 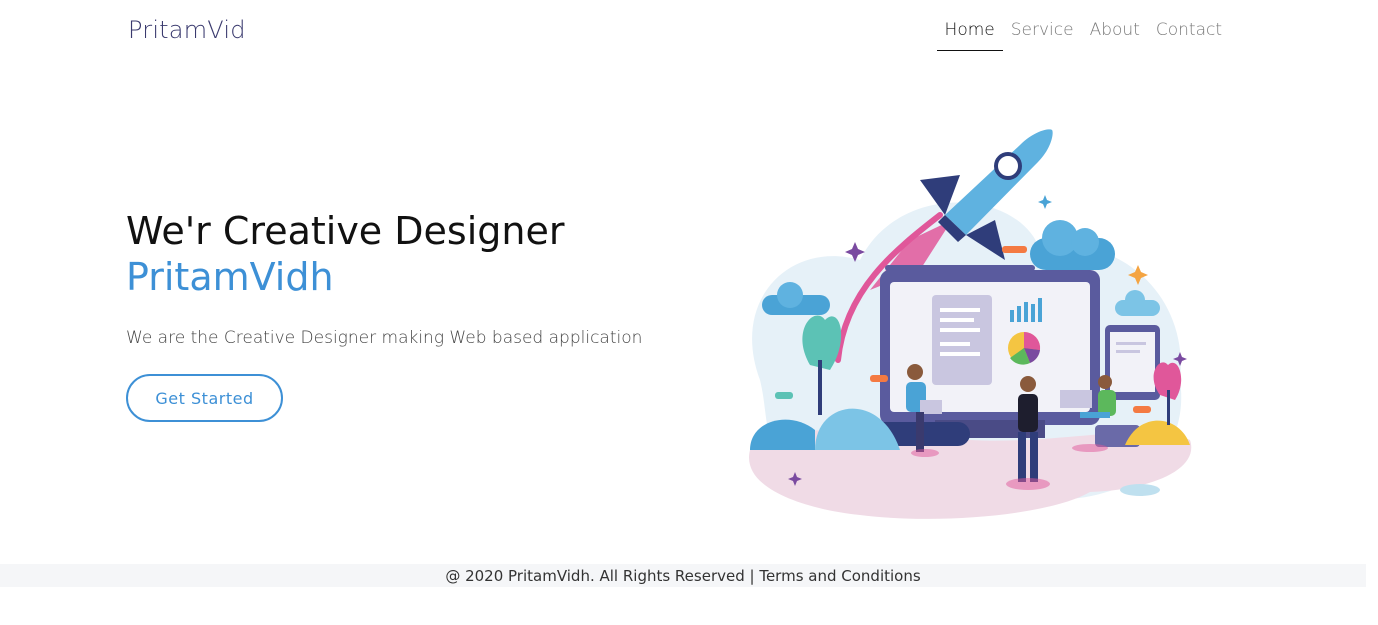 I want to click on tablet-icon, so click(x=1132, y=362).